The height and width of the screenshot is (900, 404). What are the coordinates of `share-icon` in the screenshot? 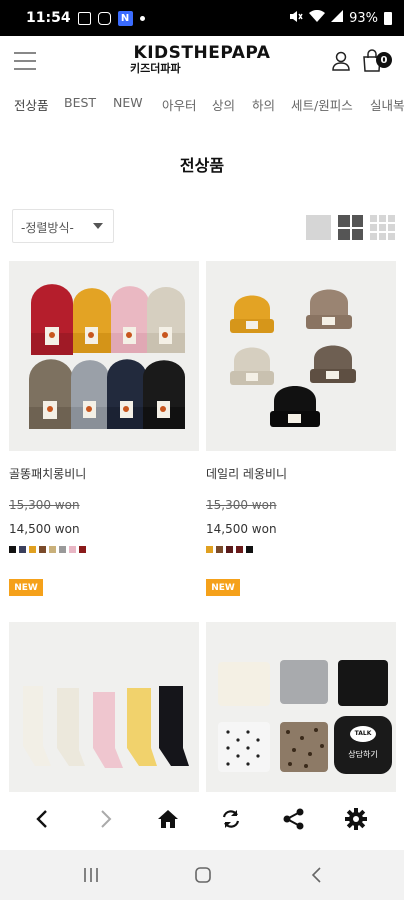 It's located at (294, 819).